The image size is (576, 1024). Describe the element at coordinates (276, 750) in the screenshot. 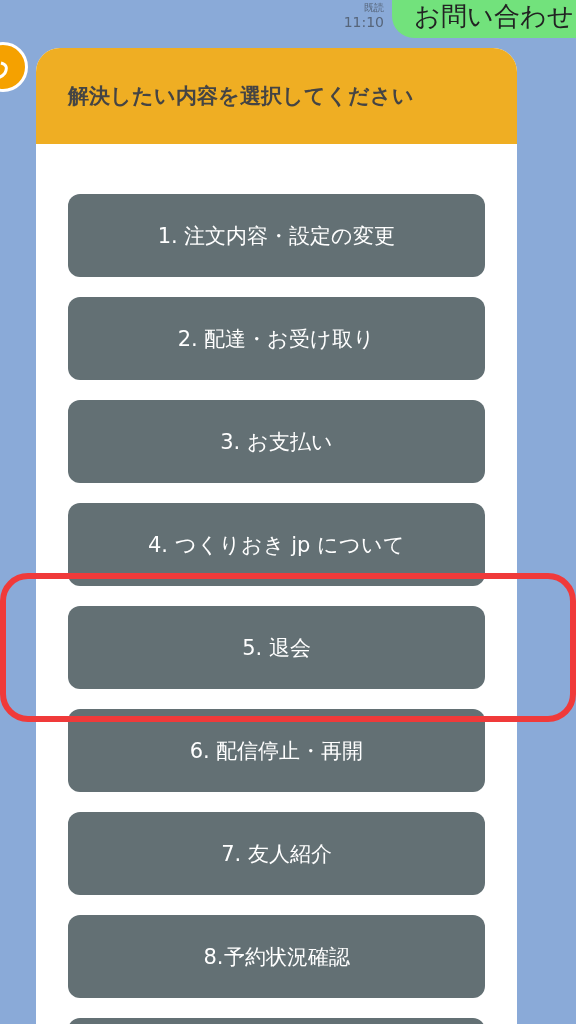

I see `menu-option-button: 6. 配信停止・再開` at that location.